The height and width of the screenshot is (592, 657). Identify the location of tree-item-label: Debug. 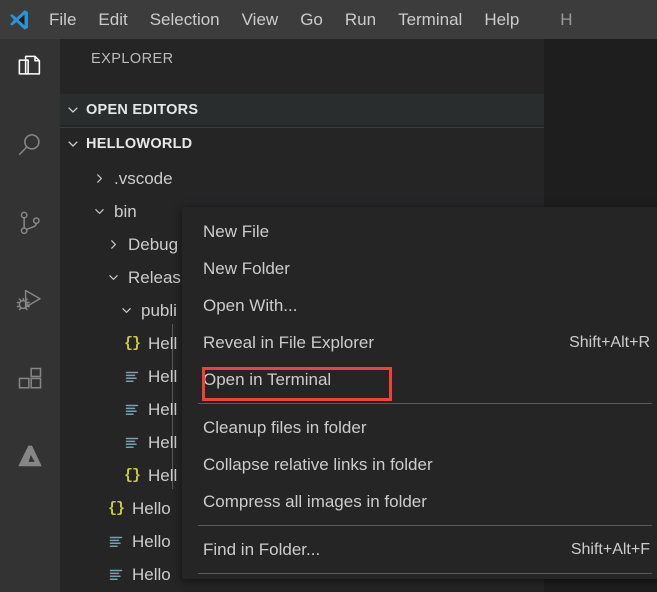
(153, 244).